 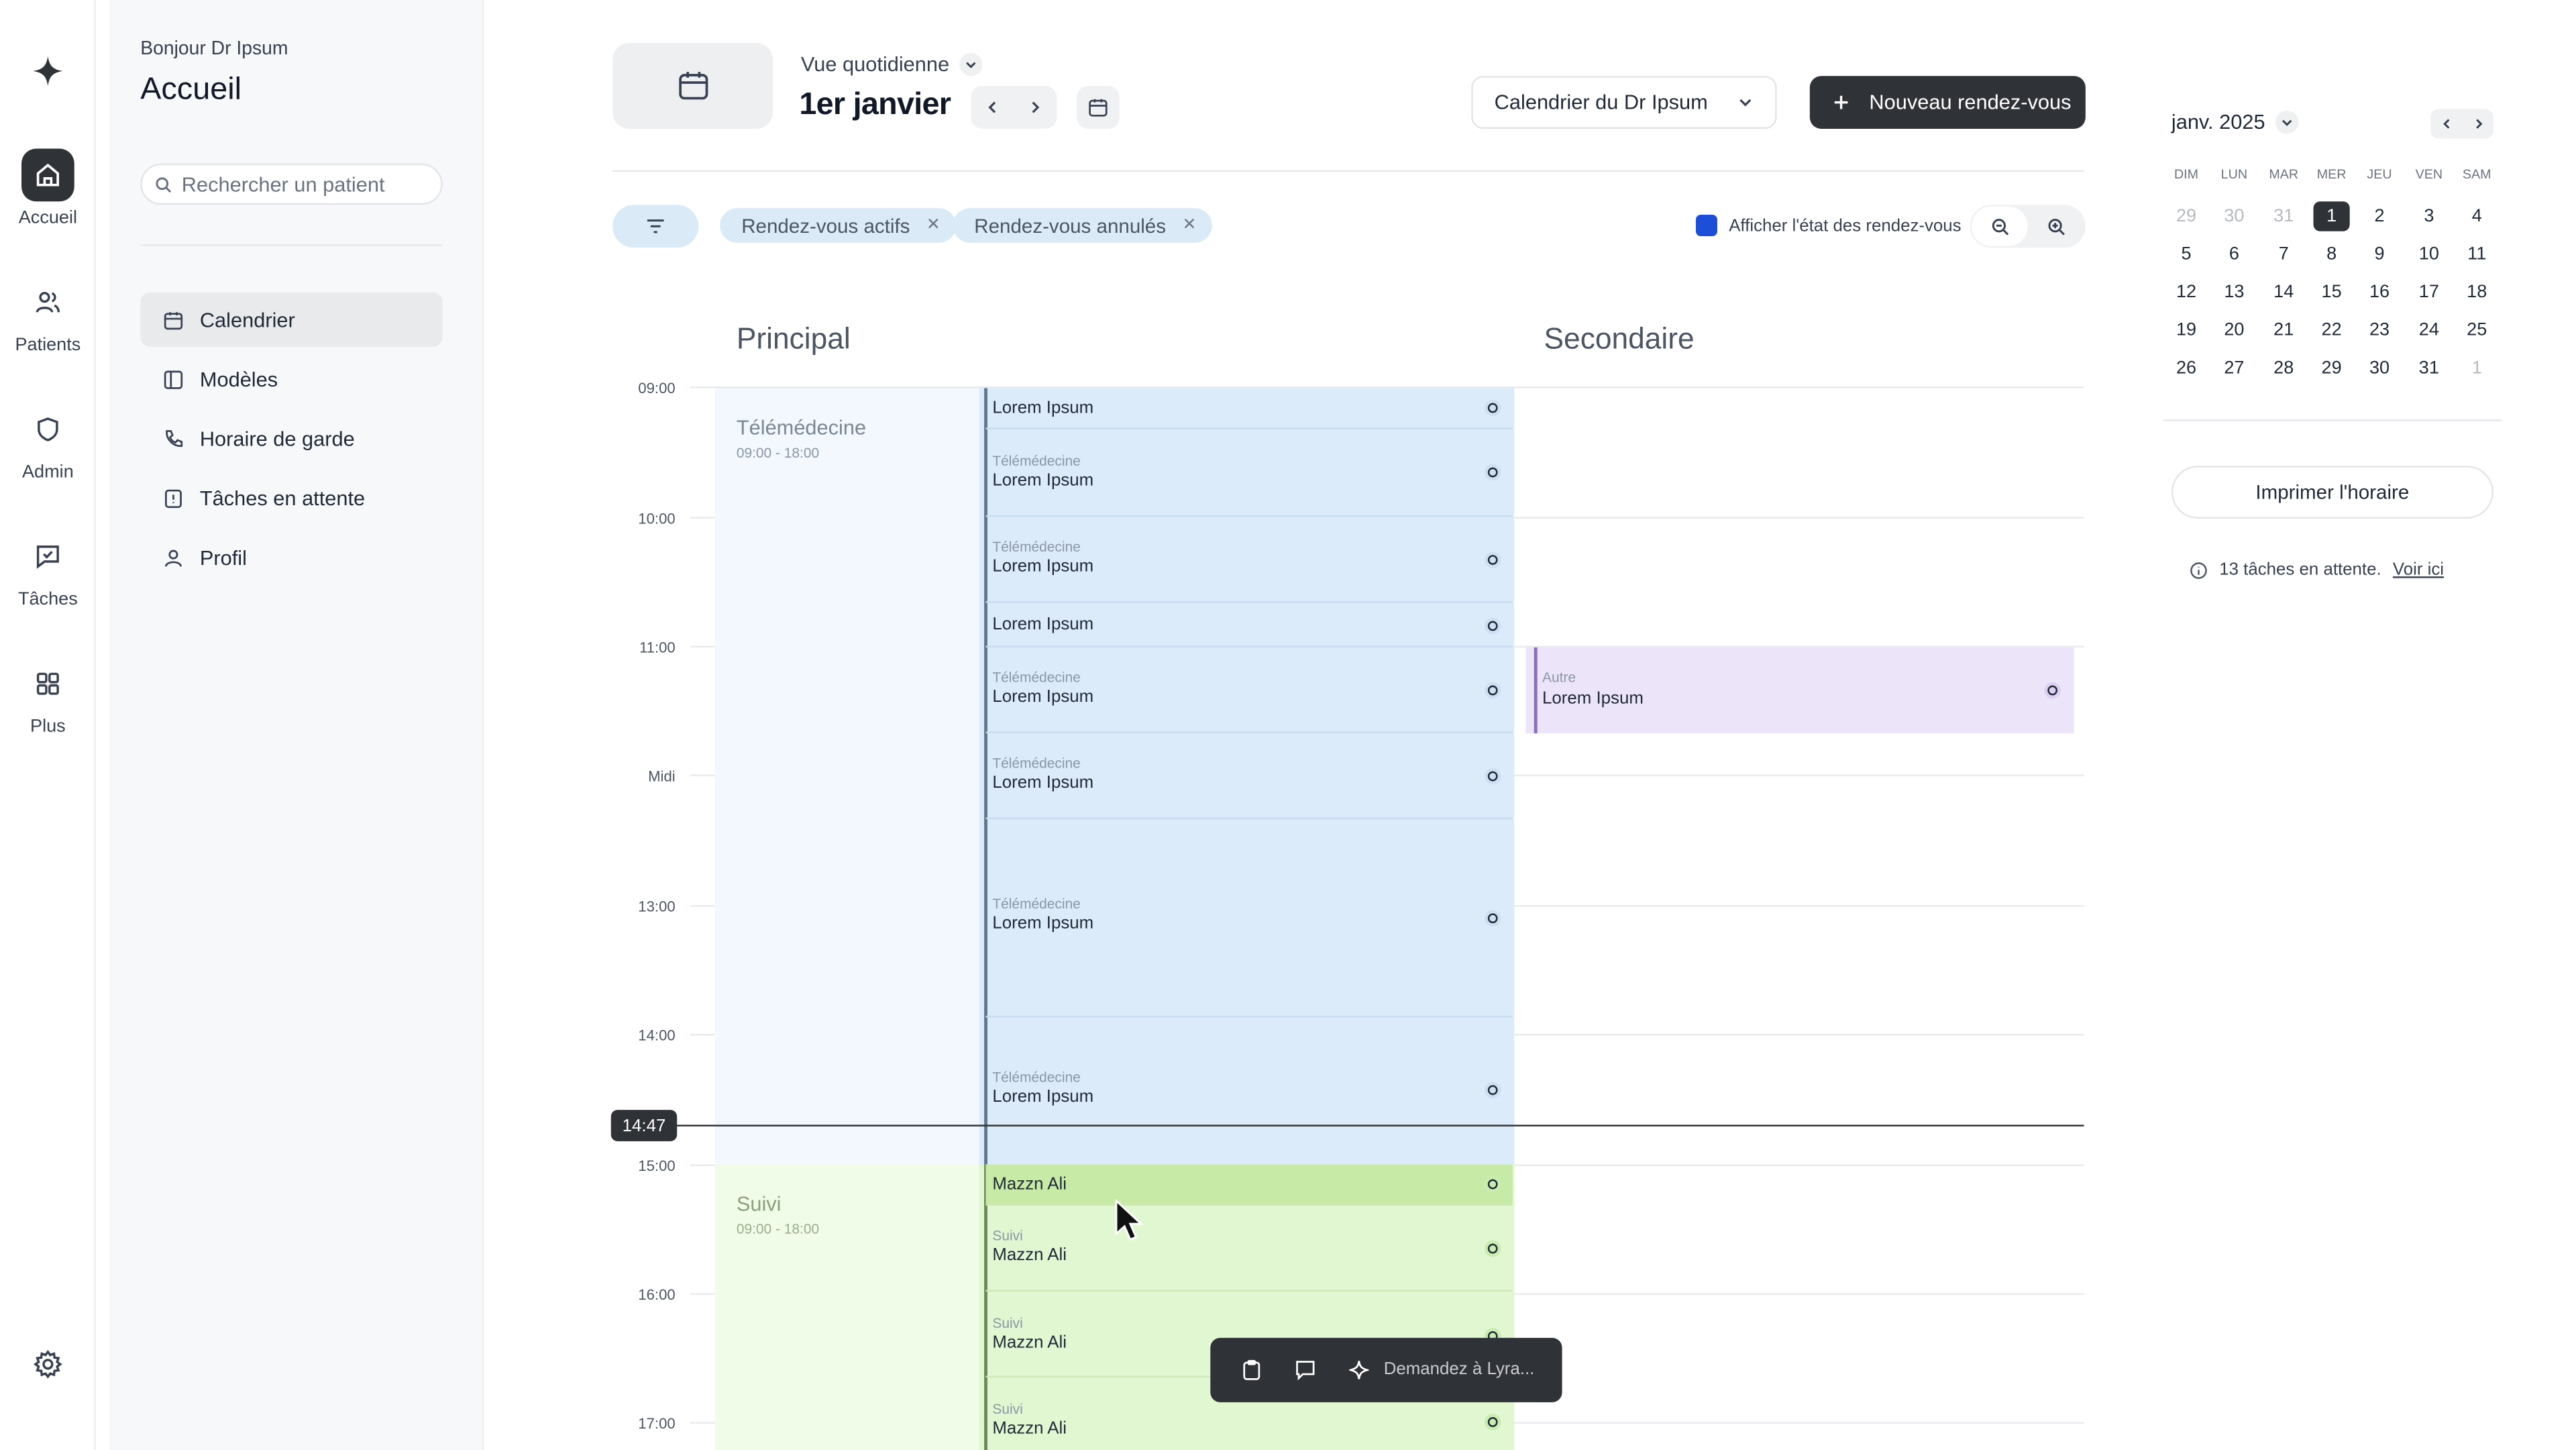 I want to click on mini-calendar-day: 15, so click(x=2332, y=292).